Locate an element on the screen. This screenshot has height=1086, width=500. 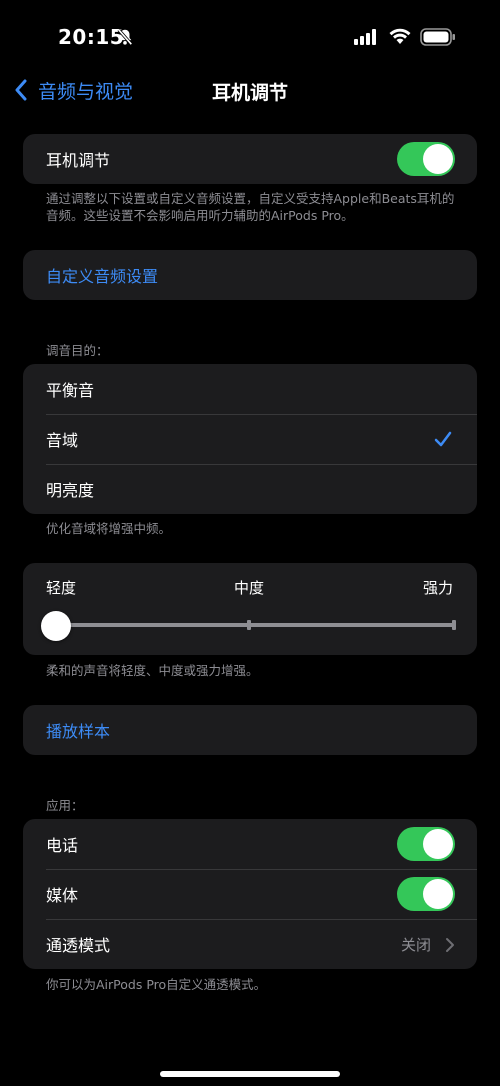
apply-phone-toggle is located at coordinates (426, 844).